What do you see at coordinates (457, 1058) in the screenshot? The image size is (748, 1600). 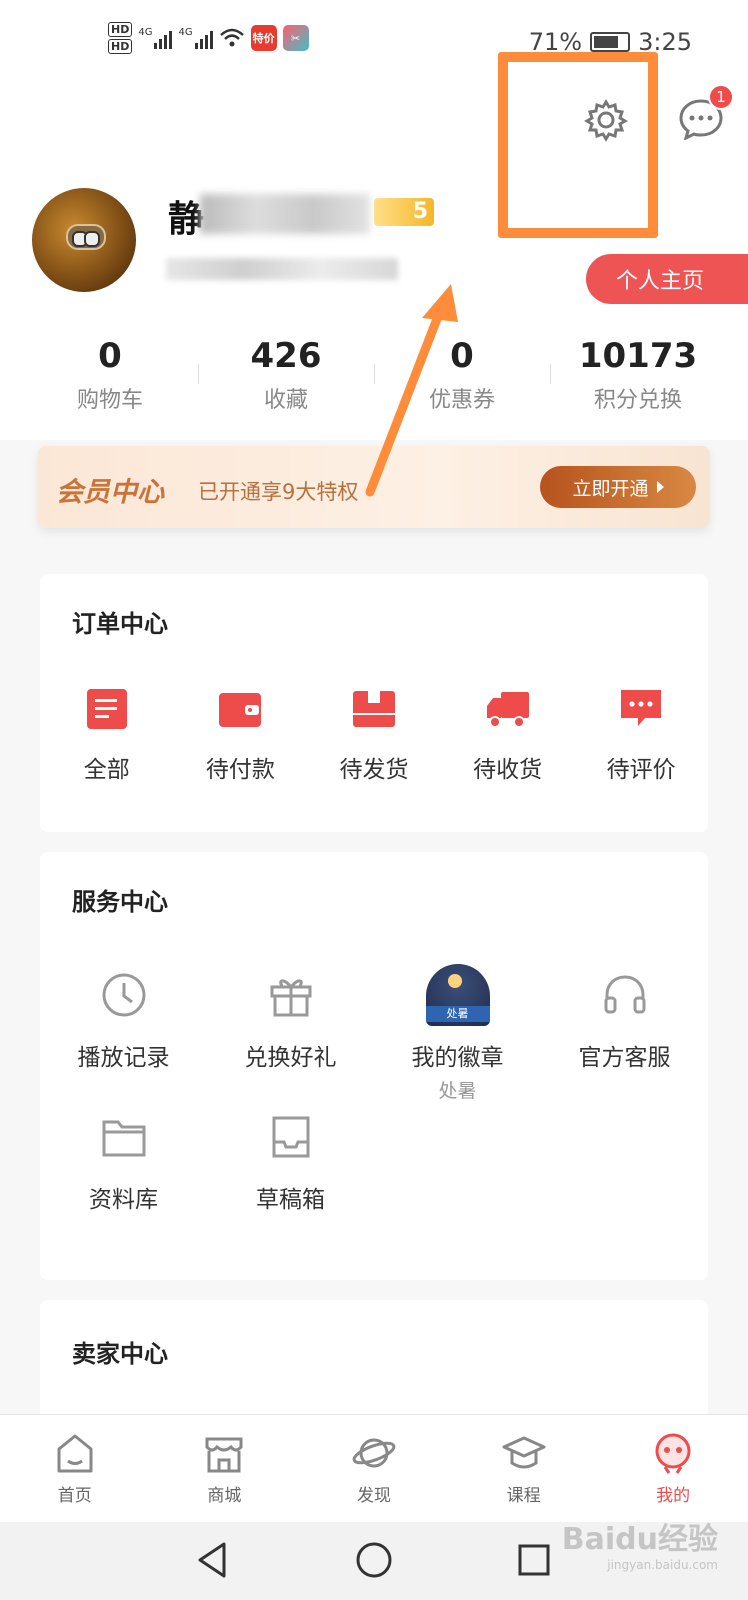 I see `service-label: 我的徽章` at bounding box center [457, 1058].